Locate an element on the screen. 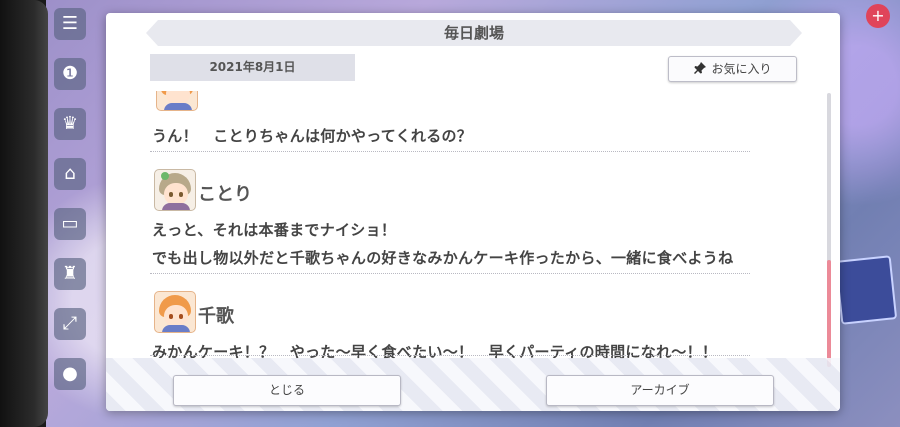  present-icon: ♛ is located at coordinates (70, 124).